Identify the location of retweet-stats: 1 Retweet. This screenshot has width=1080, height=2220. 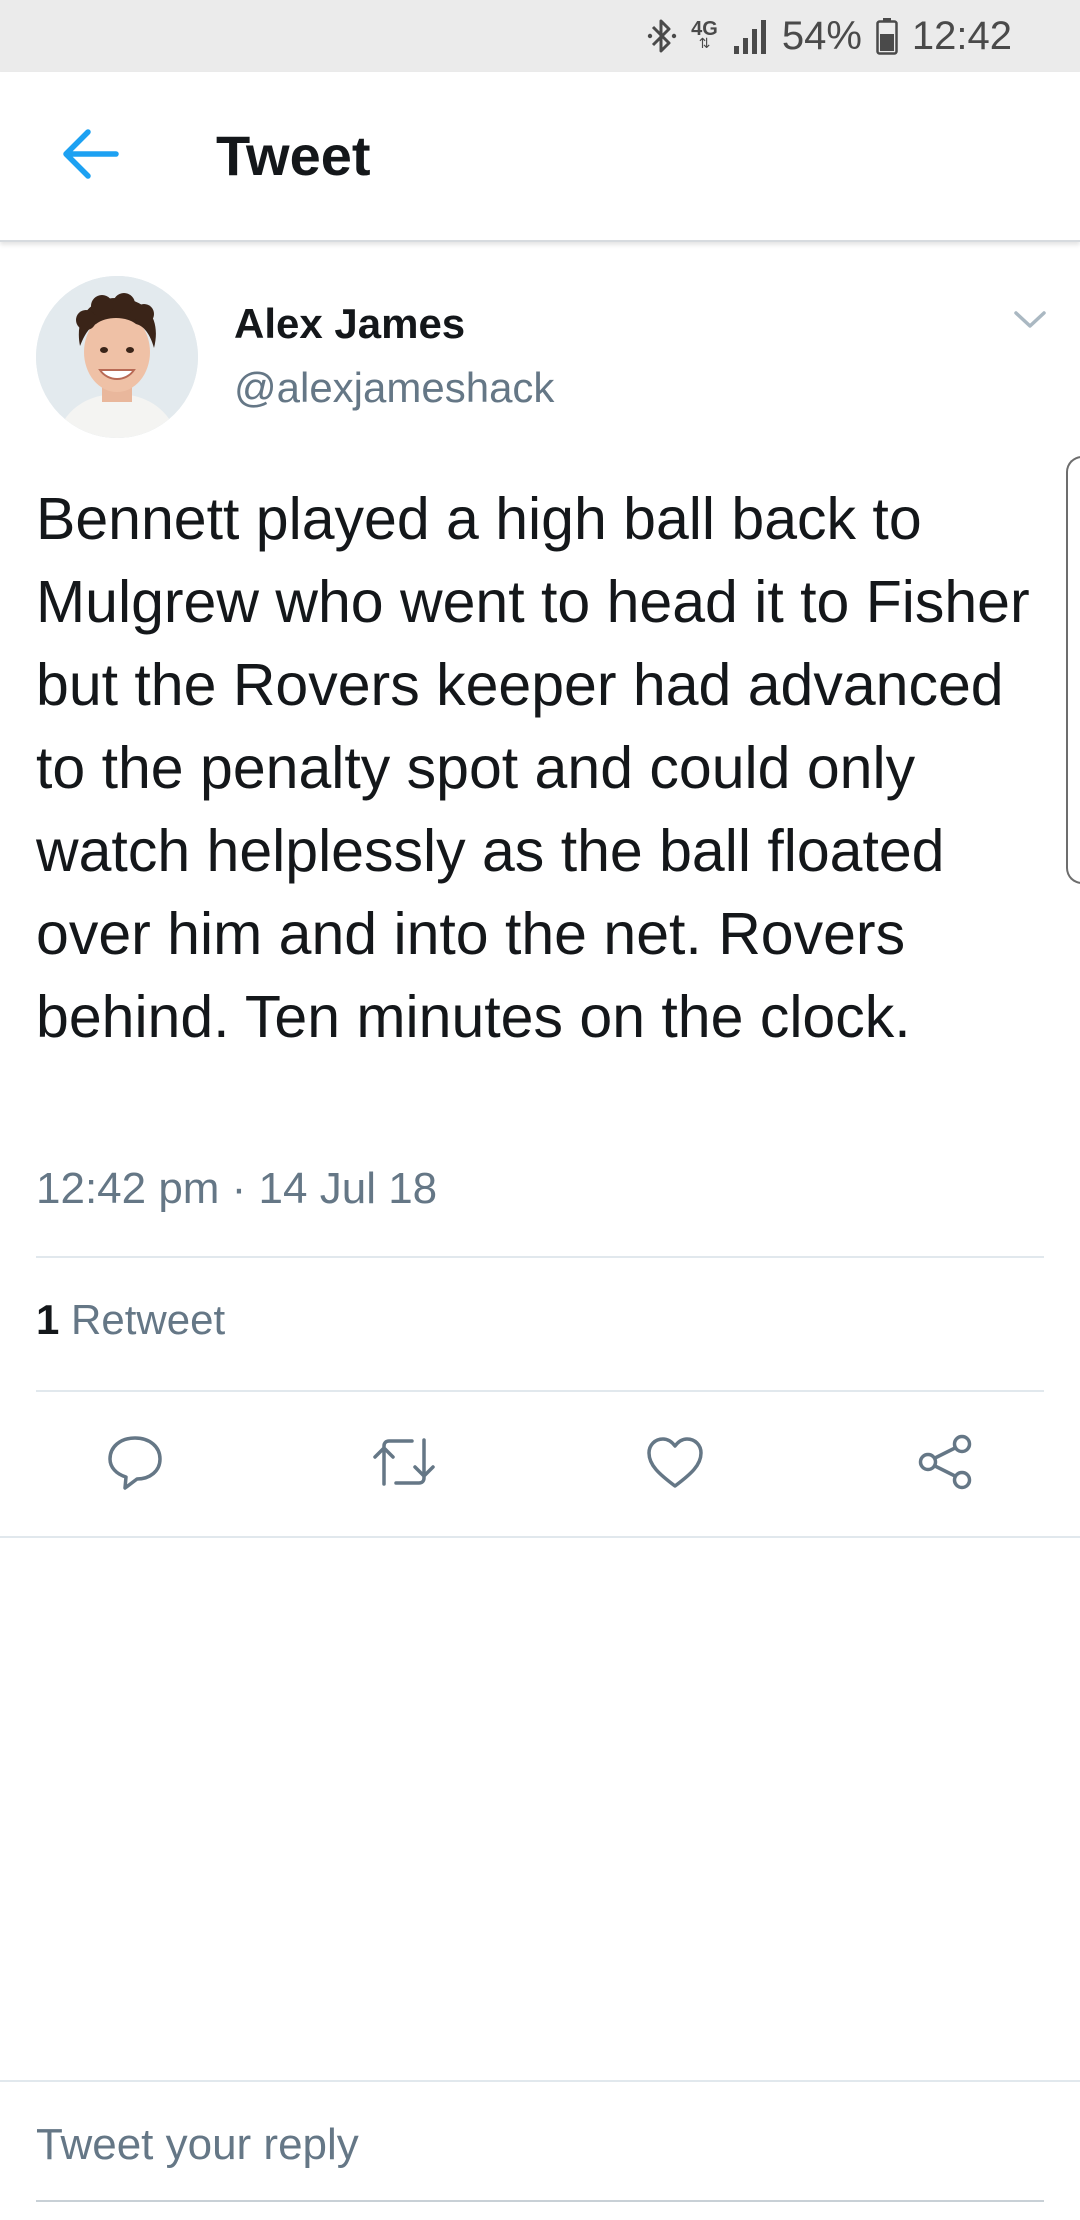
(130, 1320).